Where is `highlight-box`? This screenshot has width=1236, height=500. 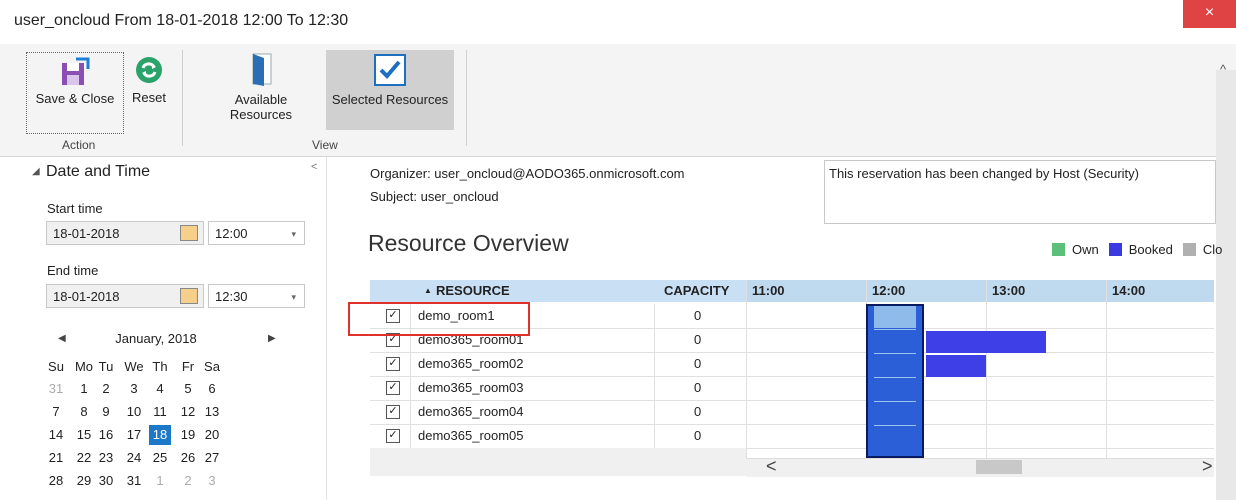 highlight-box is located at coordinates (439, 319).